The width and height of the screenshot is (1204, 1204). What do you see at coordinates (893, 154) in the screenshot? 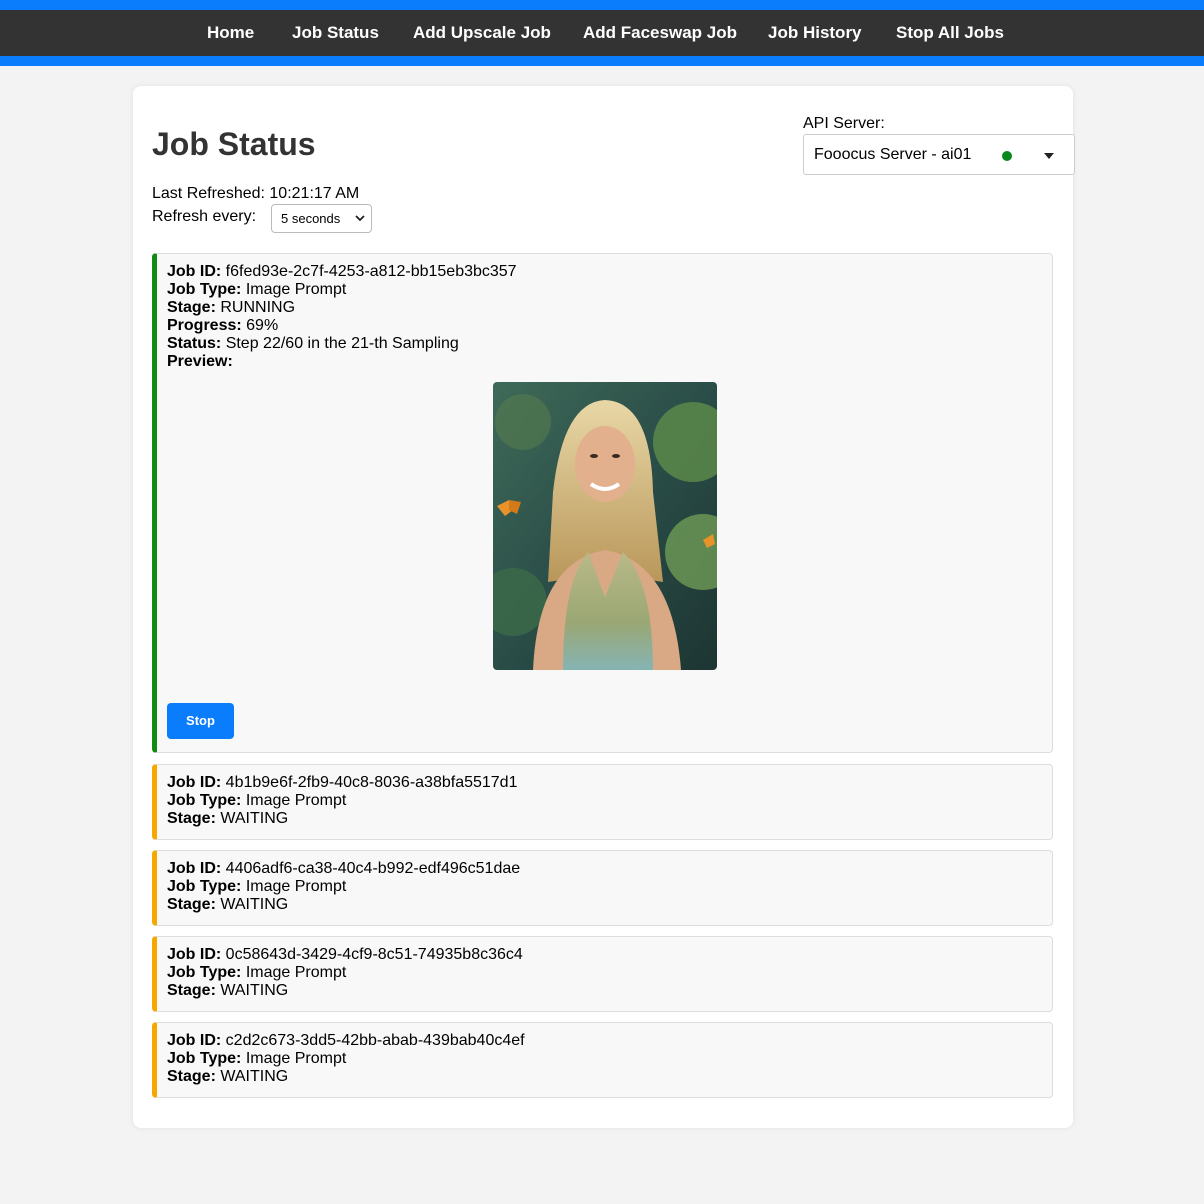
I see `api-server-value: Fooocus Server - ai01` at bounding box center [893, 154].